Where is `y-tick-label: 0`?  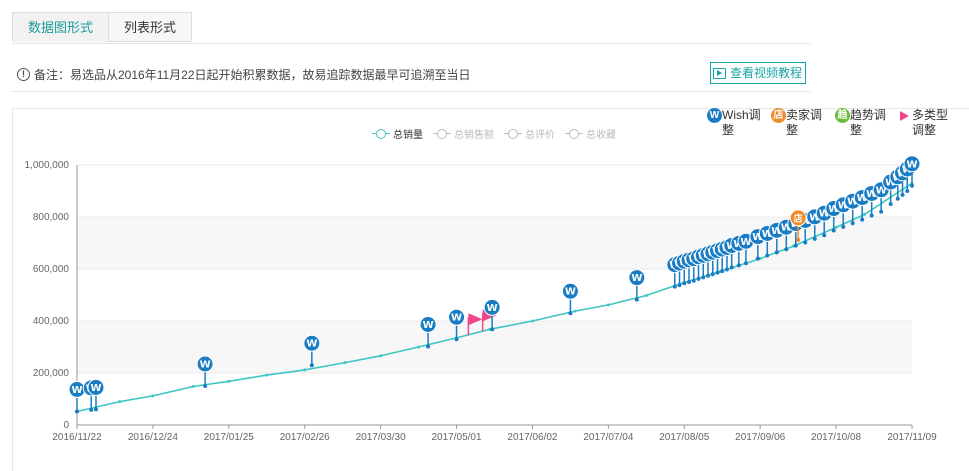 y-tick-label: 0 is located at coordinates (66, 425).